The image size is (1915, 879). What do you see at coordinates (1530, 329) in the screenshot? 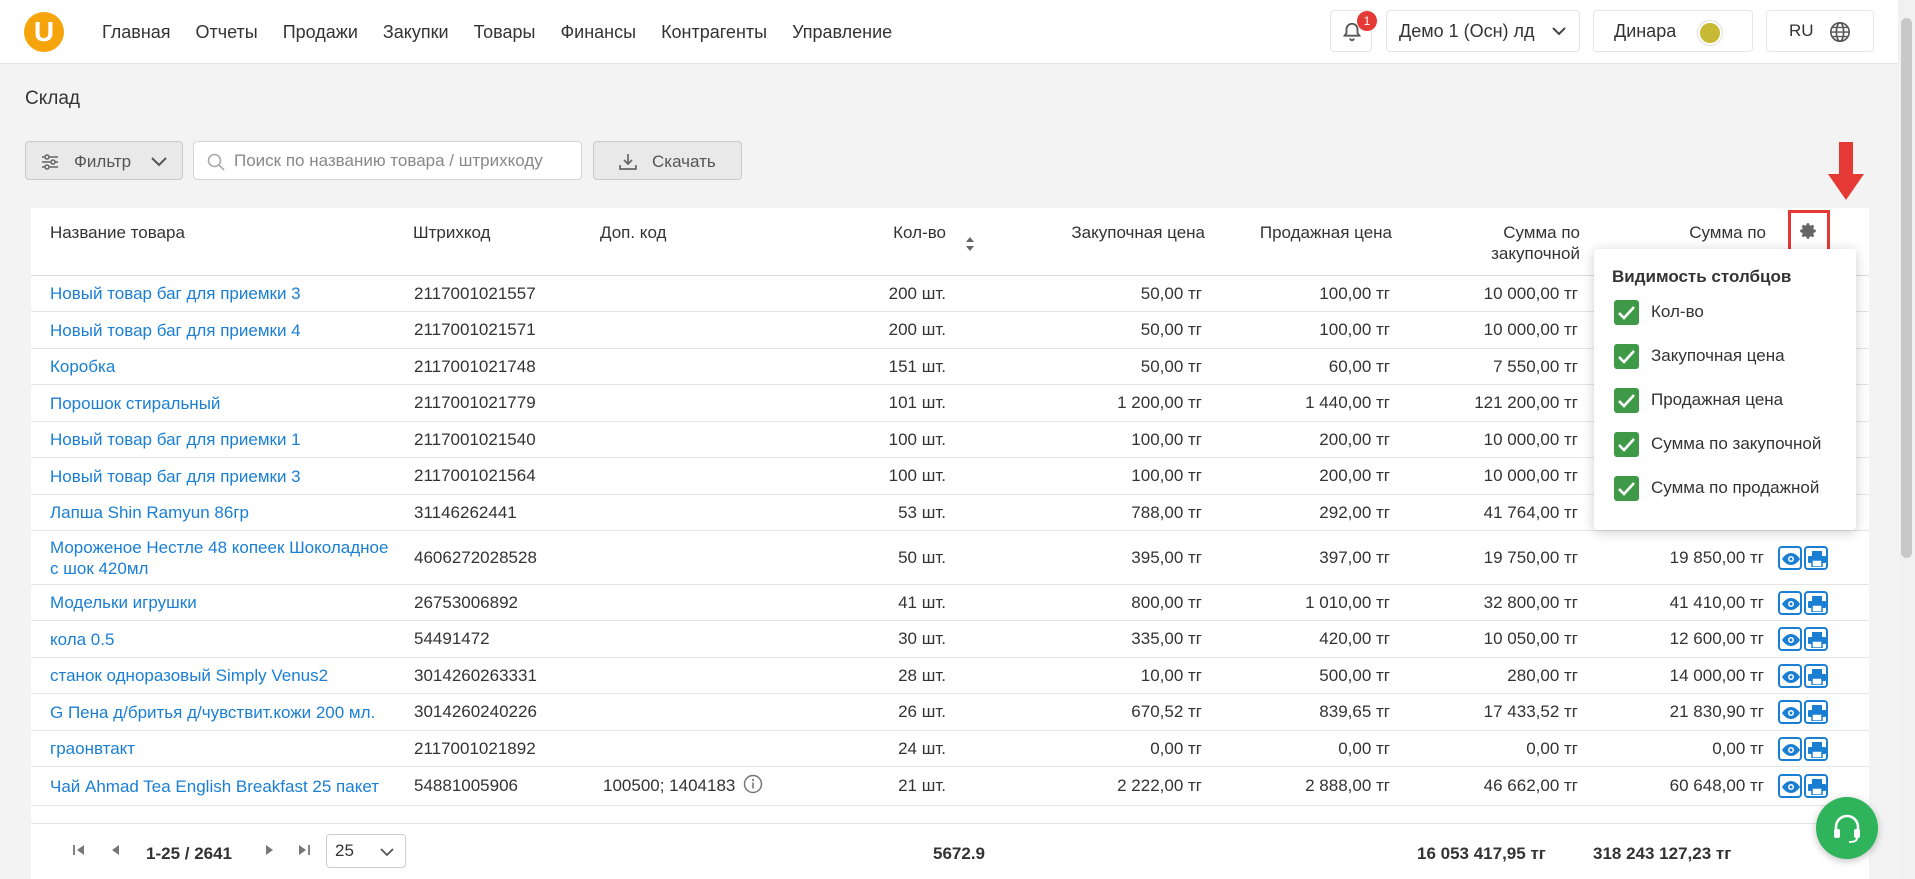
I see `sum-purchase-cell: 10 000,00 тг` at bounding box center [1530, 329].